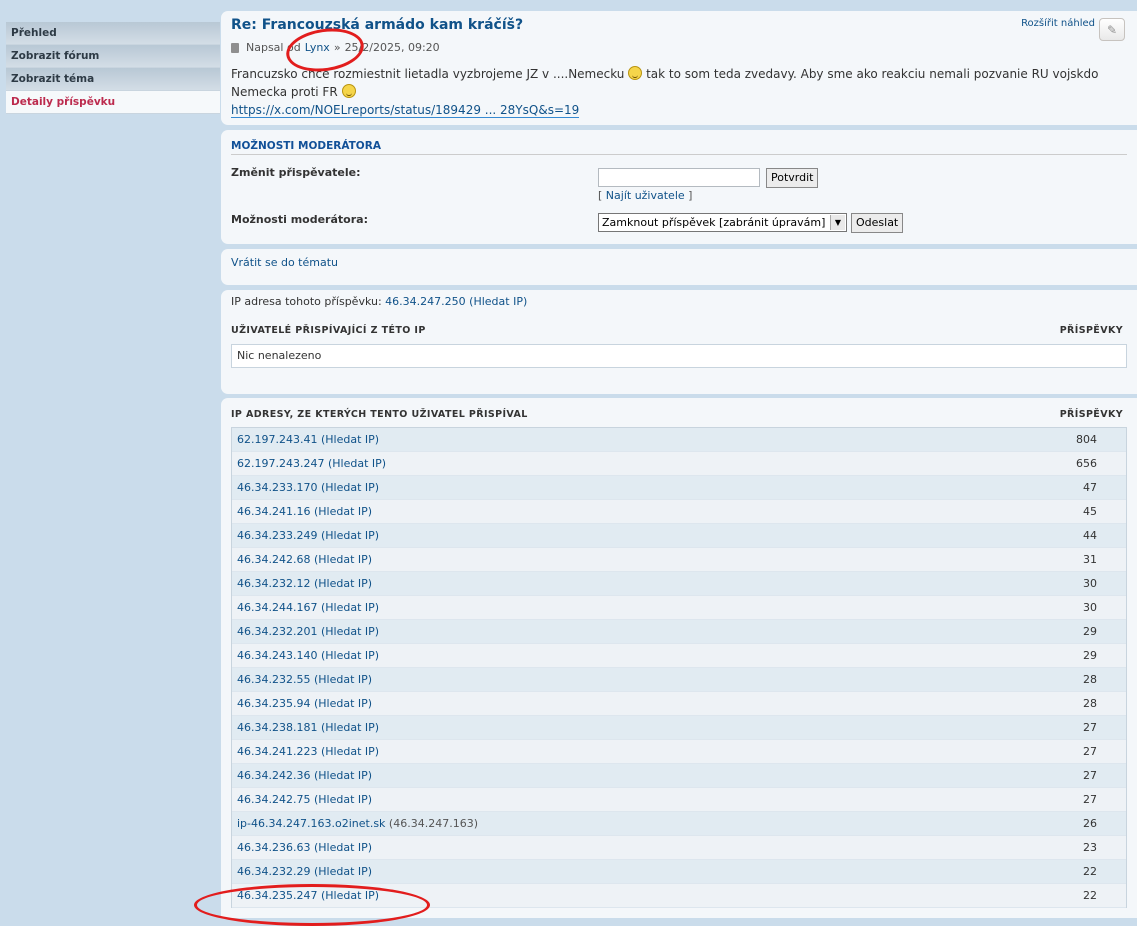 Image resolution: width=1137 pixels, height=926 pixels. What do you see at coordinates (1090, 559) in the screenshot?
I see `post-count: 31` at bounding box center [1090, 559].